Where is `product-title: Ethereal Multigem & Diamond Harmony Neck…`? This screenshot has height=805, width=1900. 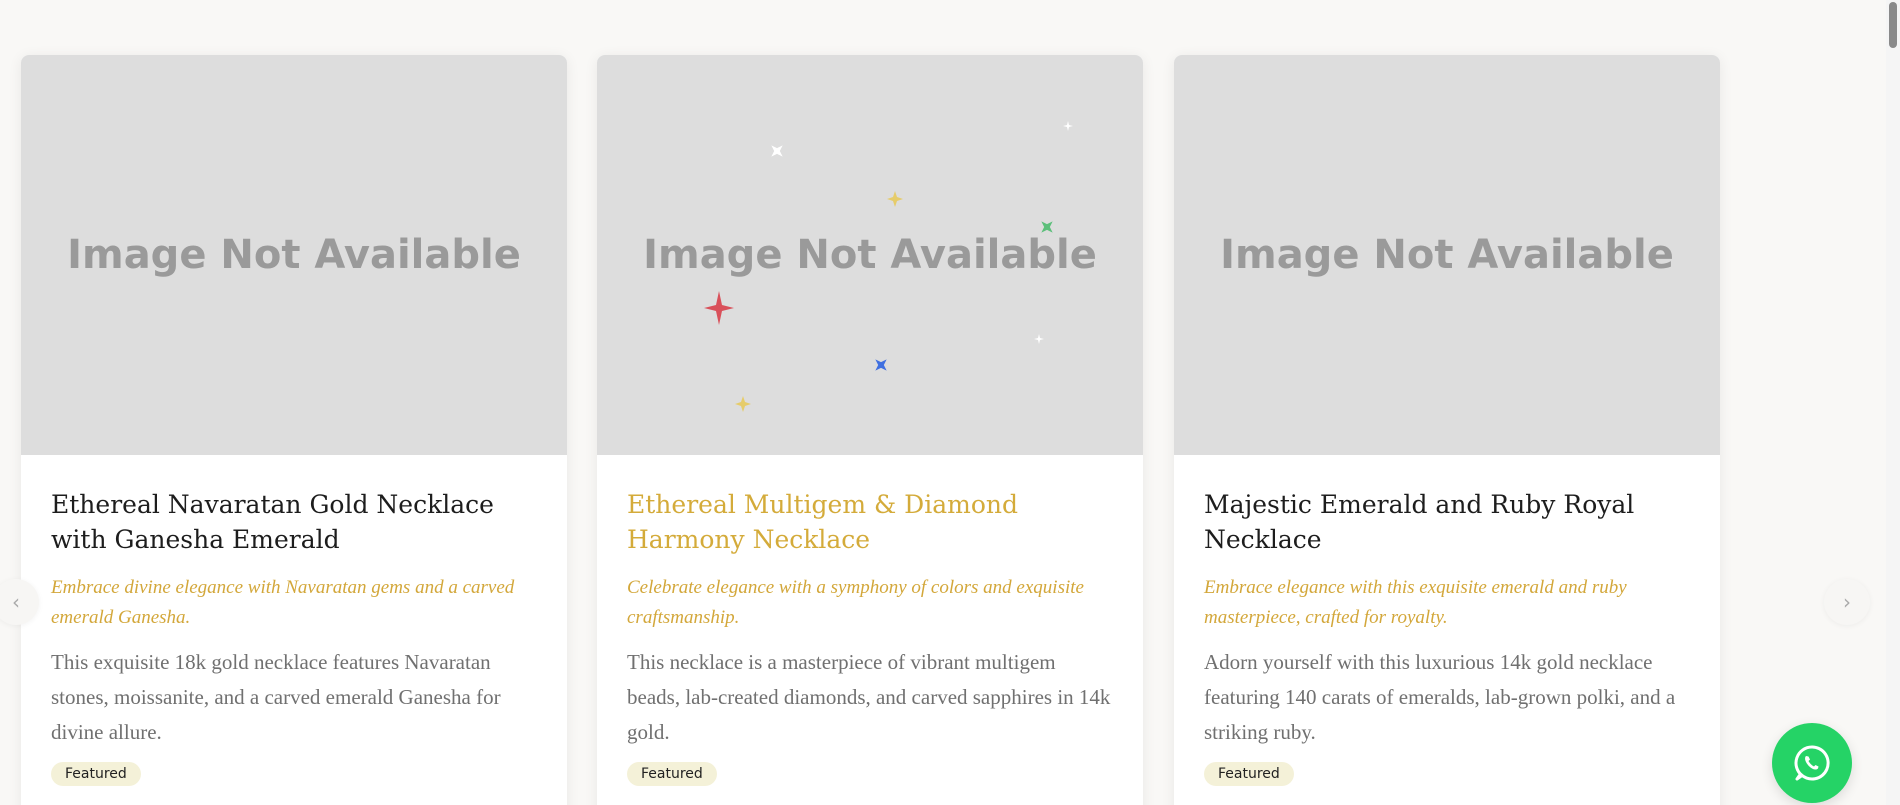 product-title: Ethereal Multigem & Diamond Harmony Neck… is located at coordinates (870, 523).